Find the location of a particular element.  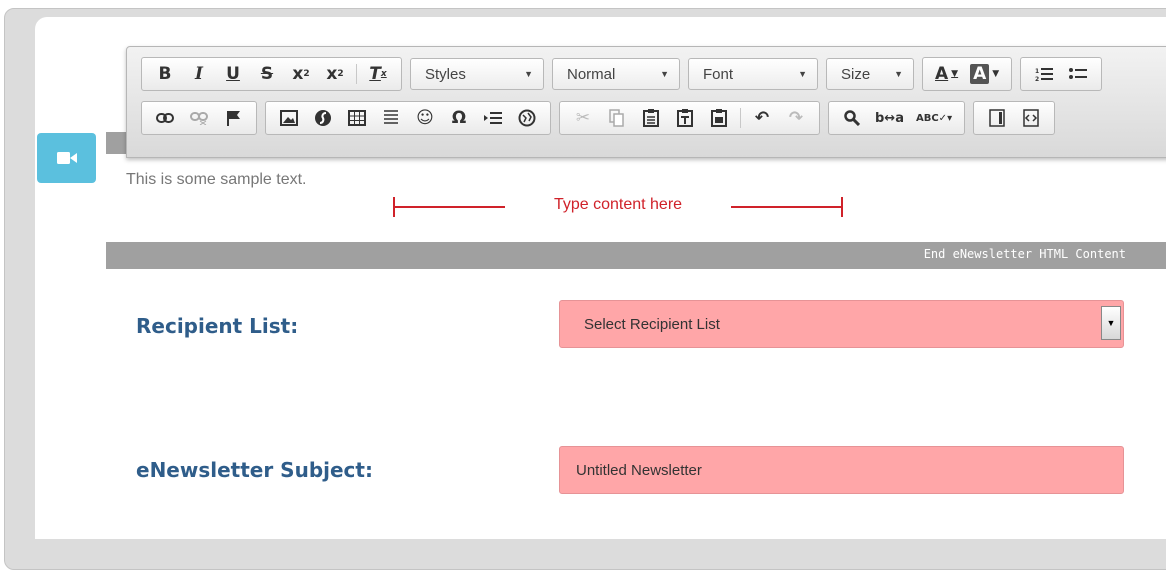

recipient-list-value: Select Recipient List is located at coordinates (652, 324).